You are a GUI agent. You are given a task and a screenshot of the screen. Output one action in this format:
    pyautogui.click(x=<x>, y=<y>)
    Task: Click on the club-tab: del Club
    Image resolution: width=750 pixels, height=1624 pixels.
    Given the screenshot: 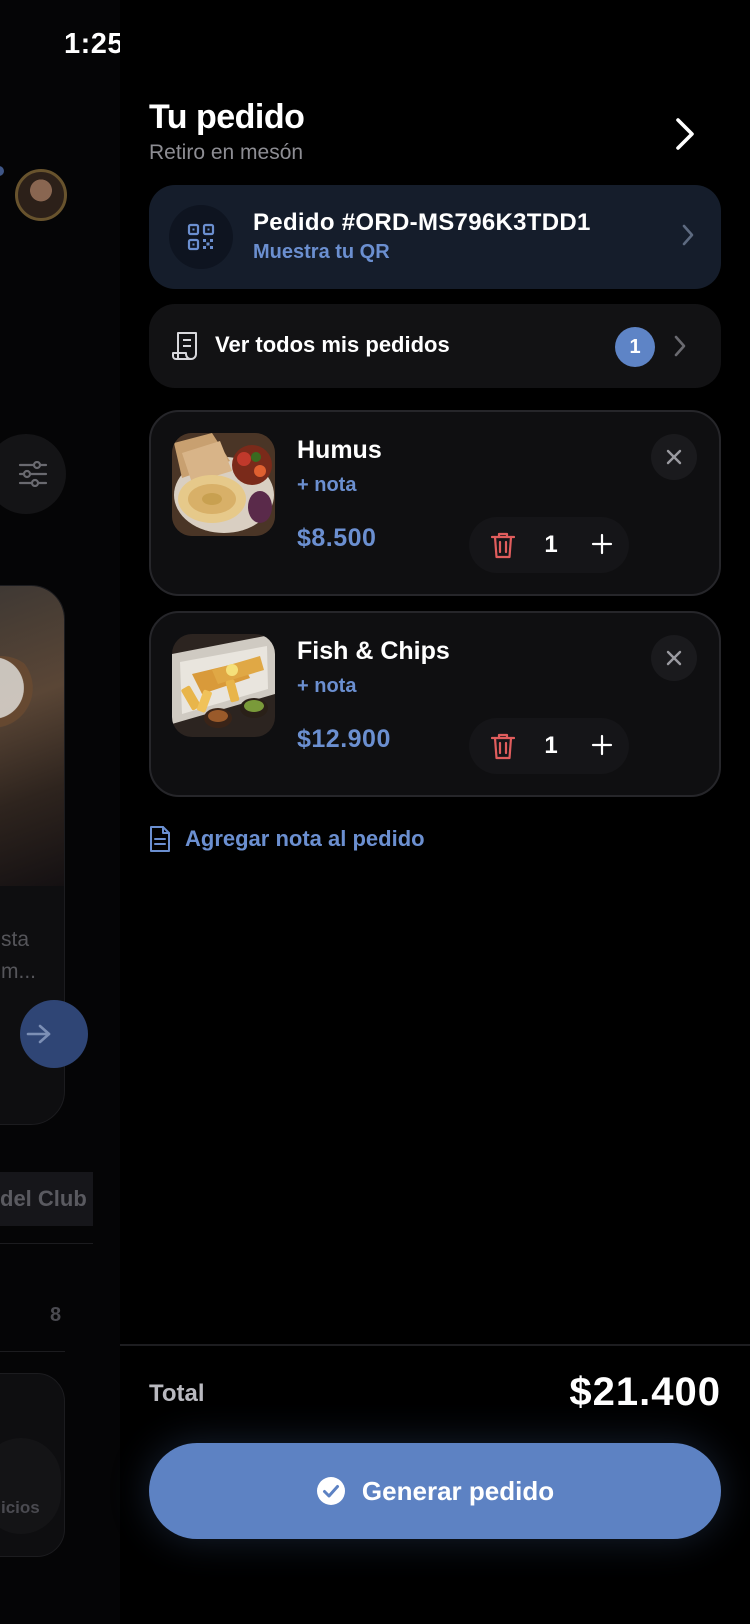 What is the action you would take?
    pyautogui.click(x=46, y=1199)
    